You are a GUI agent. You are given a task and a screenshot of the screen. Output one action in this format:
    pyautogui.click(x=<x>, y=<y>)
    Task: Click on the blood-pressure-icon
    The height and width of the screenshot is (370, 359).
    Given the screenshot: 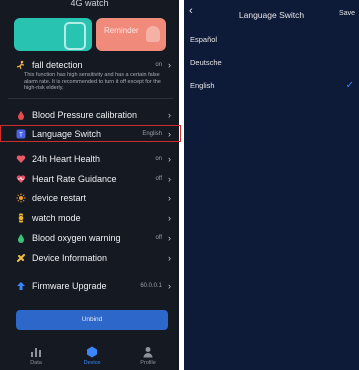 What is the action you would take?
    pyautogui.click(x=21, y=115)
    